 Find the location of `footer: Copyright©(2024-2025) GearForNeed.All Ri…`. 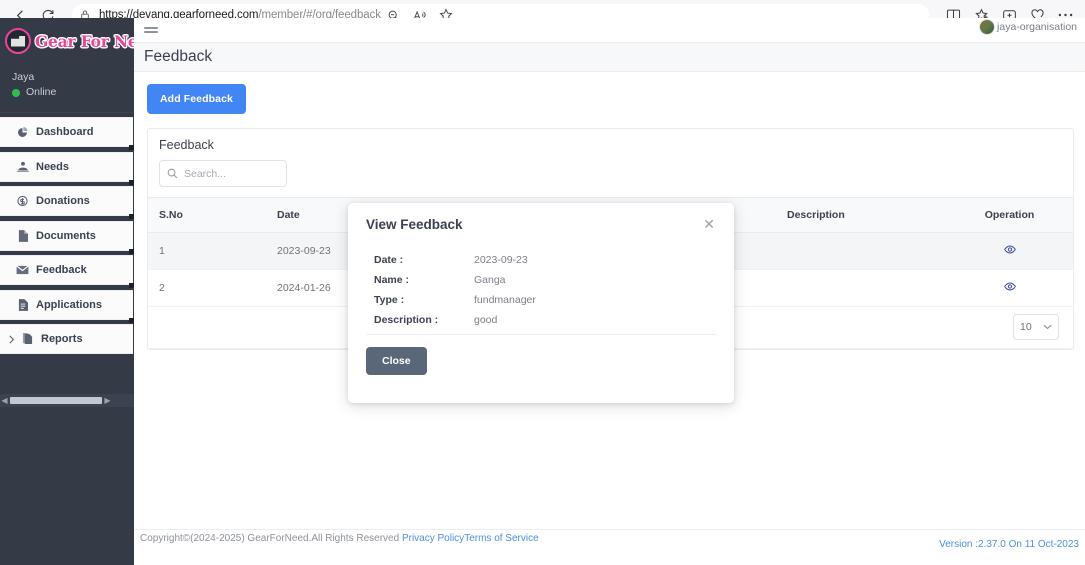

footer: Copyright©(2024-2025) GearForNeed.All Ri… is located at coordinates (609, 547).